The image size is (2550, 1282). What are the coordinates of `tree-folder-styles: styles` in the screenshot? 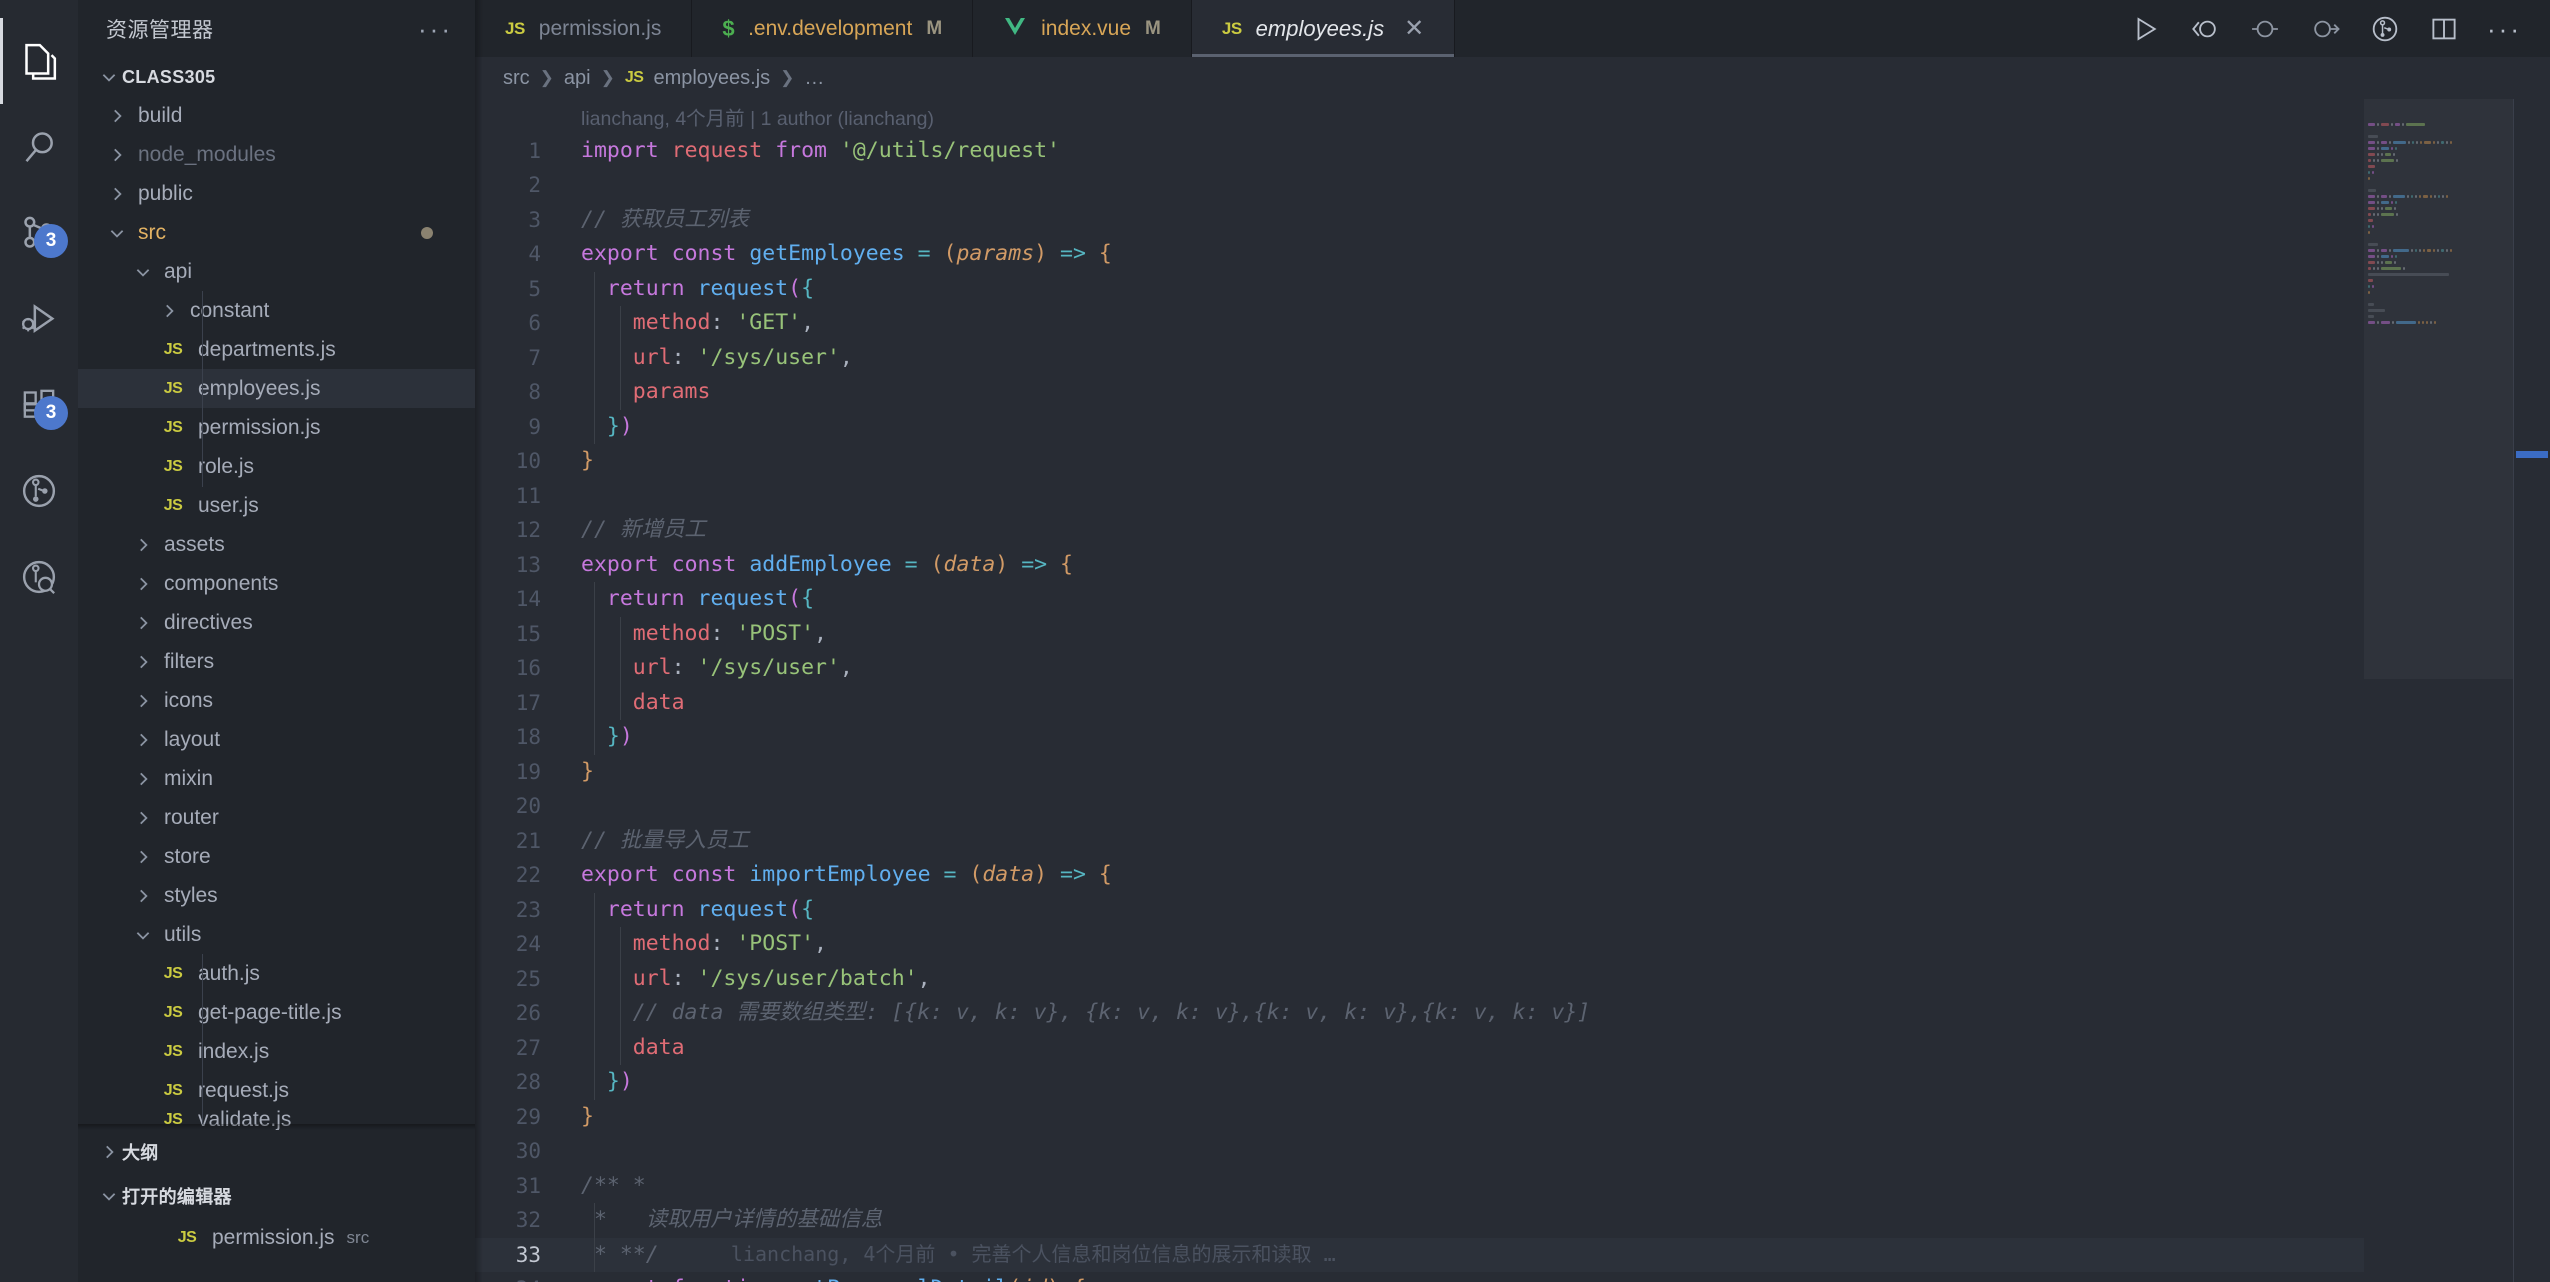 It's located at (276, 895).